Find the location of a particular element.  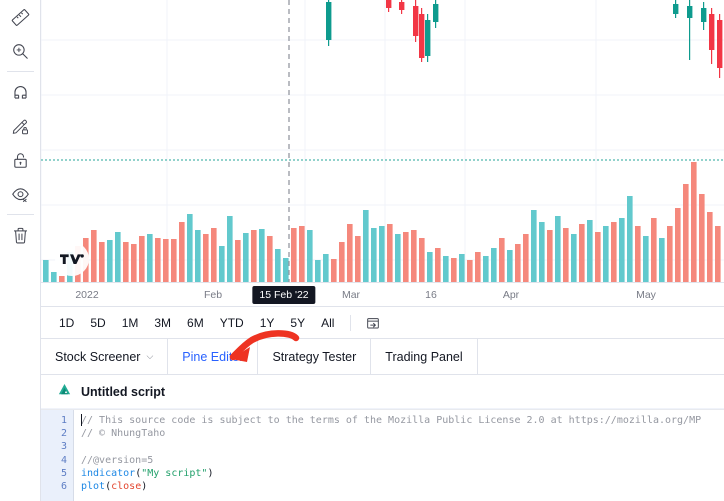

time-axis-label: Mar is located at coordinates (351, 295).